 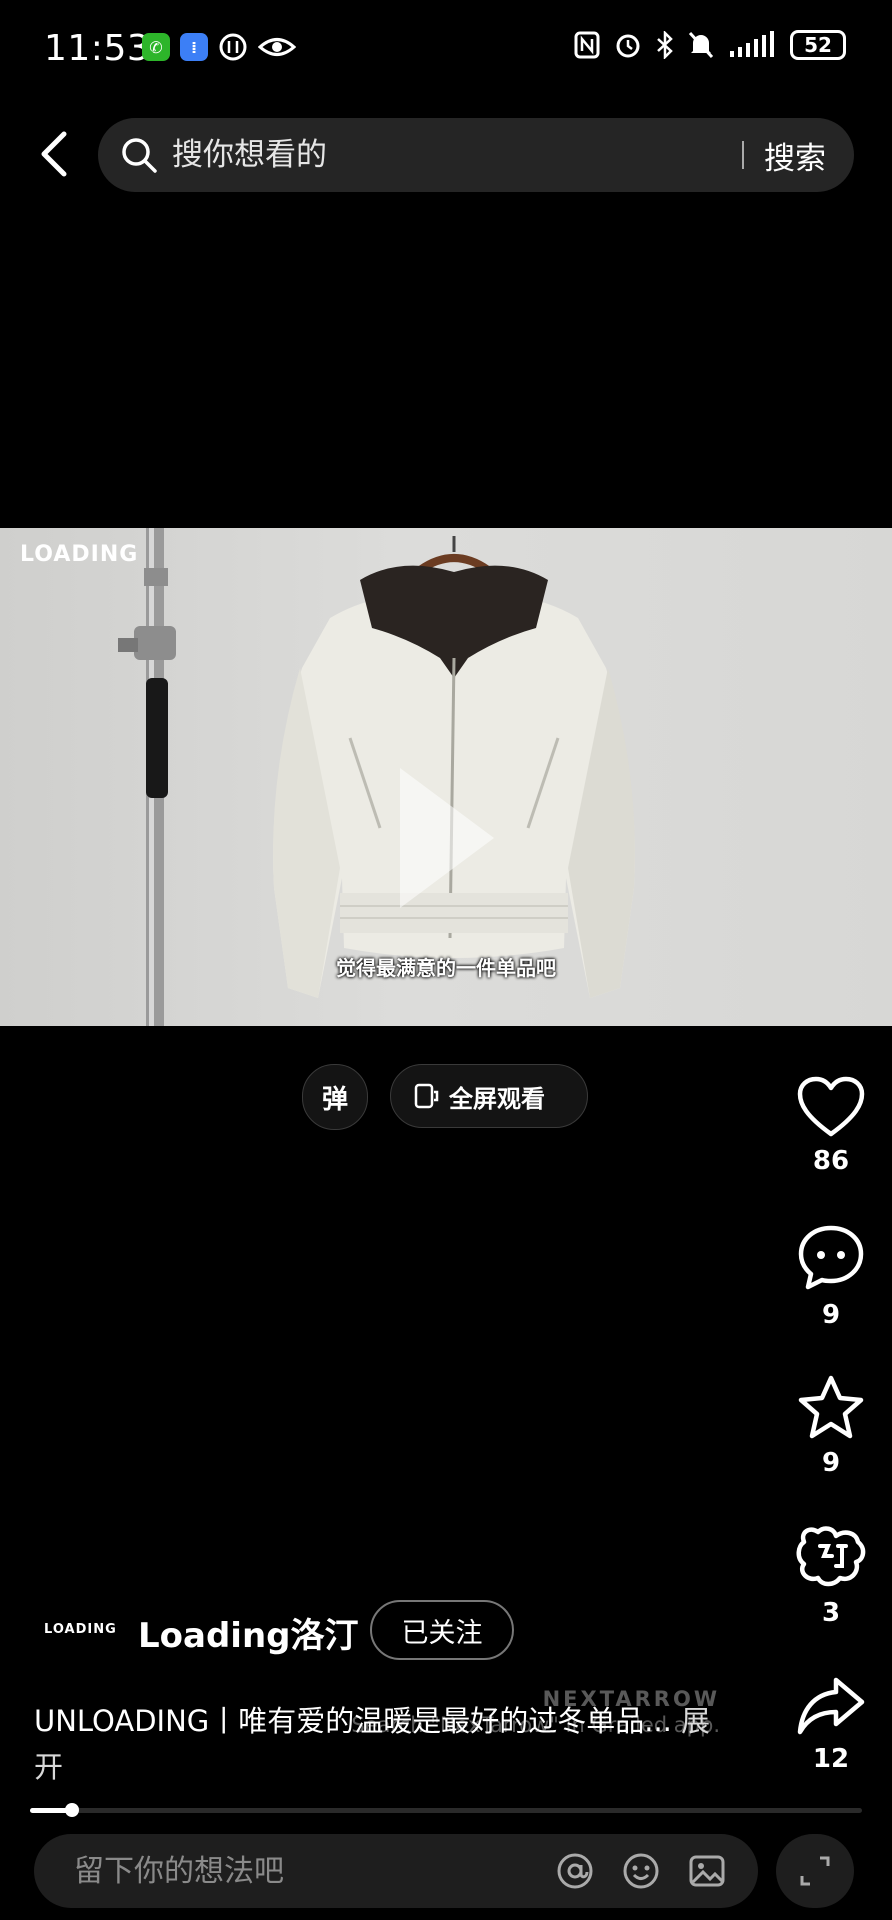 I want to click on fullscreen-icon, so click(x=426, y=1096).